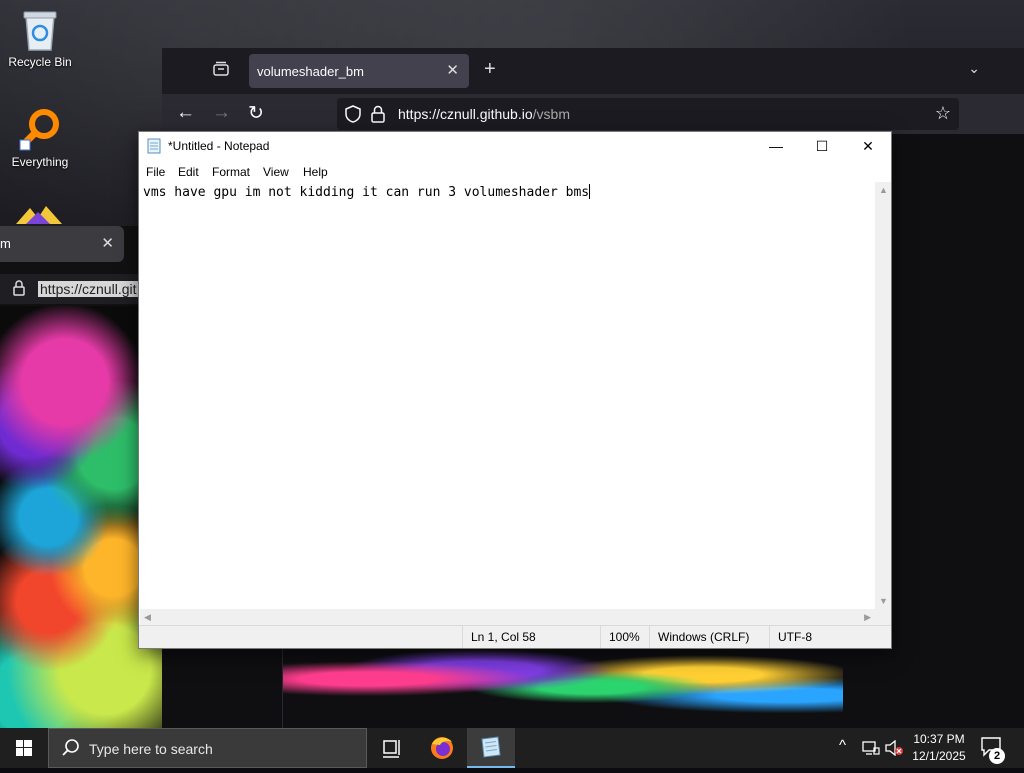 The height and width of the screenshot is (773, 1024). Describe the element at coordinates (868, 146) in the screenshot. I see `close-button: ✕` at that location.